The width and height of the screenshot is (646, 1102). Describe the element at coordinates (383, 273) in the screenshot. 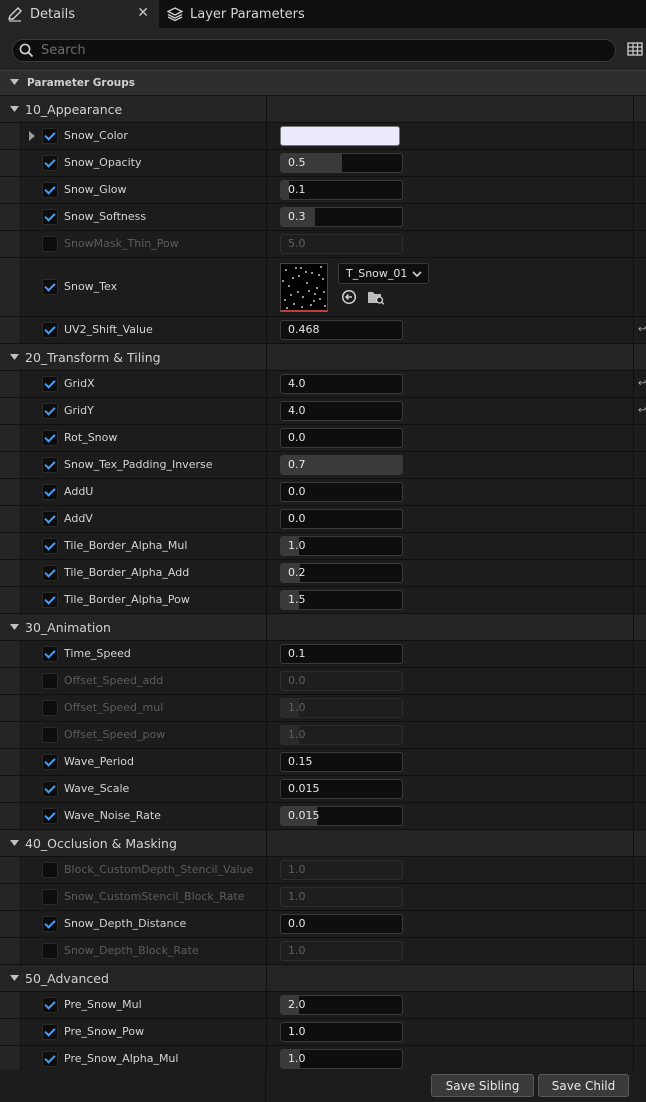

I see `texture-dropdown: T_Snow_01` at that location.